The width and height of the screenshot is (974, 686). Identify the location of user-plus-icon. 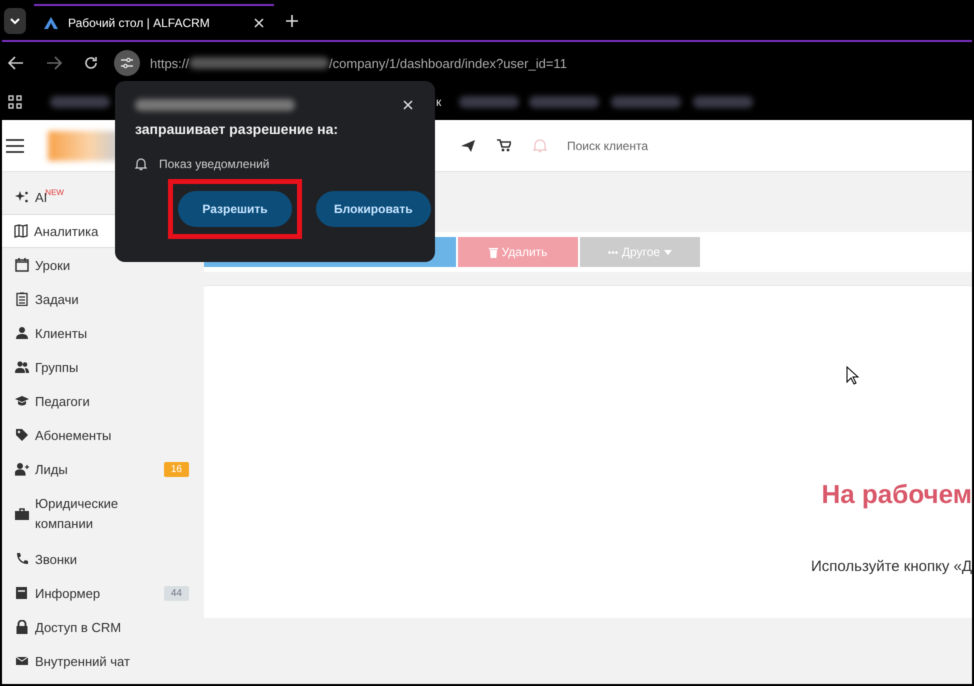
(22, 469).